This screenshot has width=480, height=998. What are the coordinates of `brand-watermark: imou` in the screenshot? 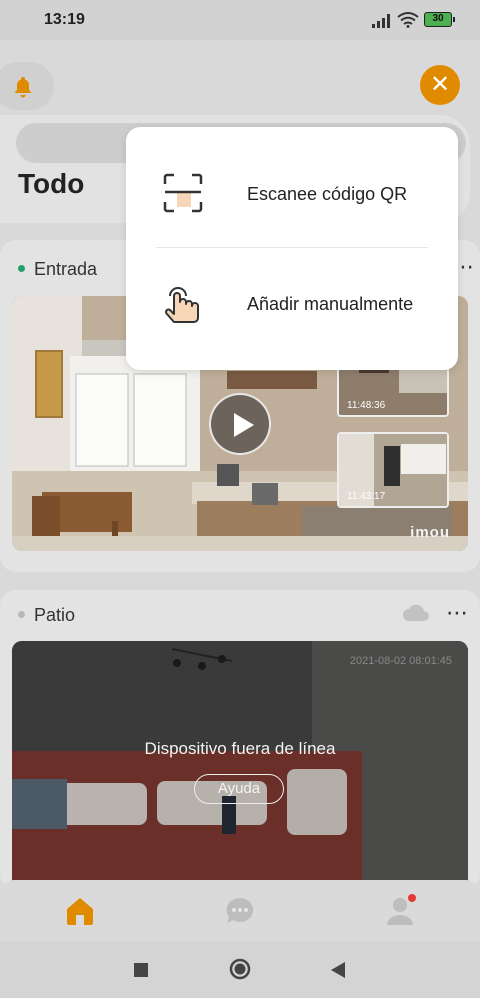 It's located at (430, 532).